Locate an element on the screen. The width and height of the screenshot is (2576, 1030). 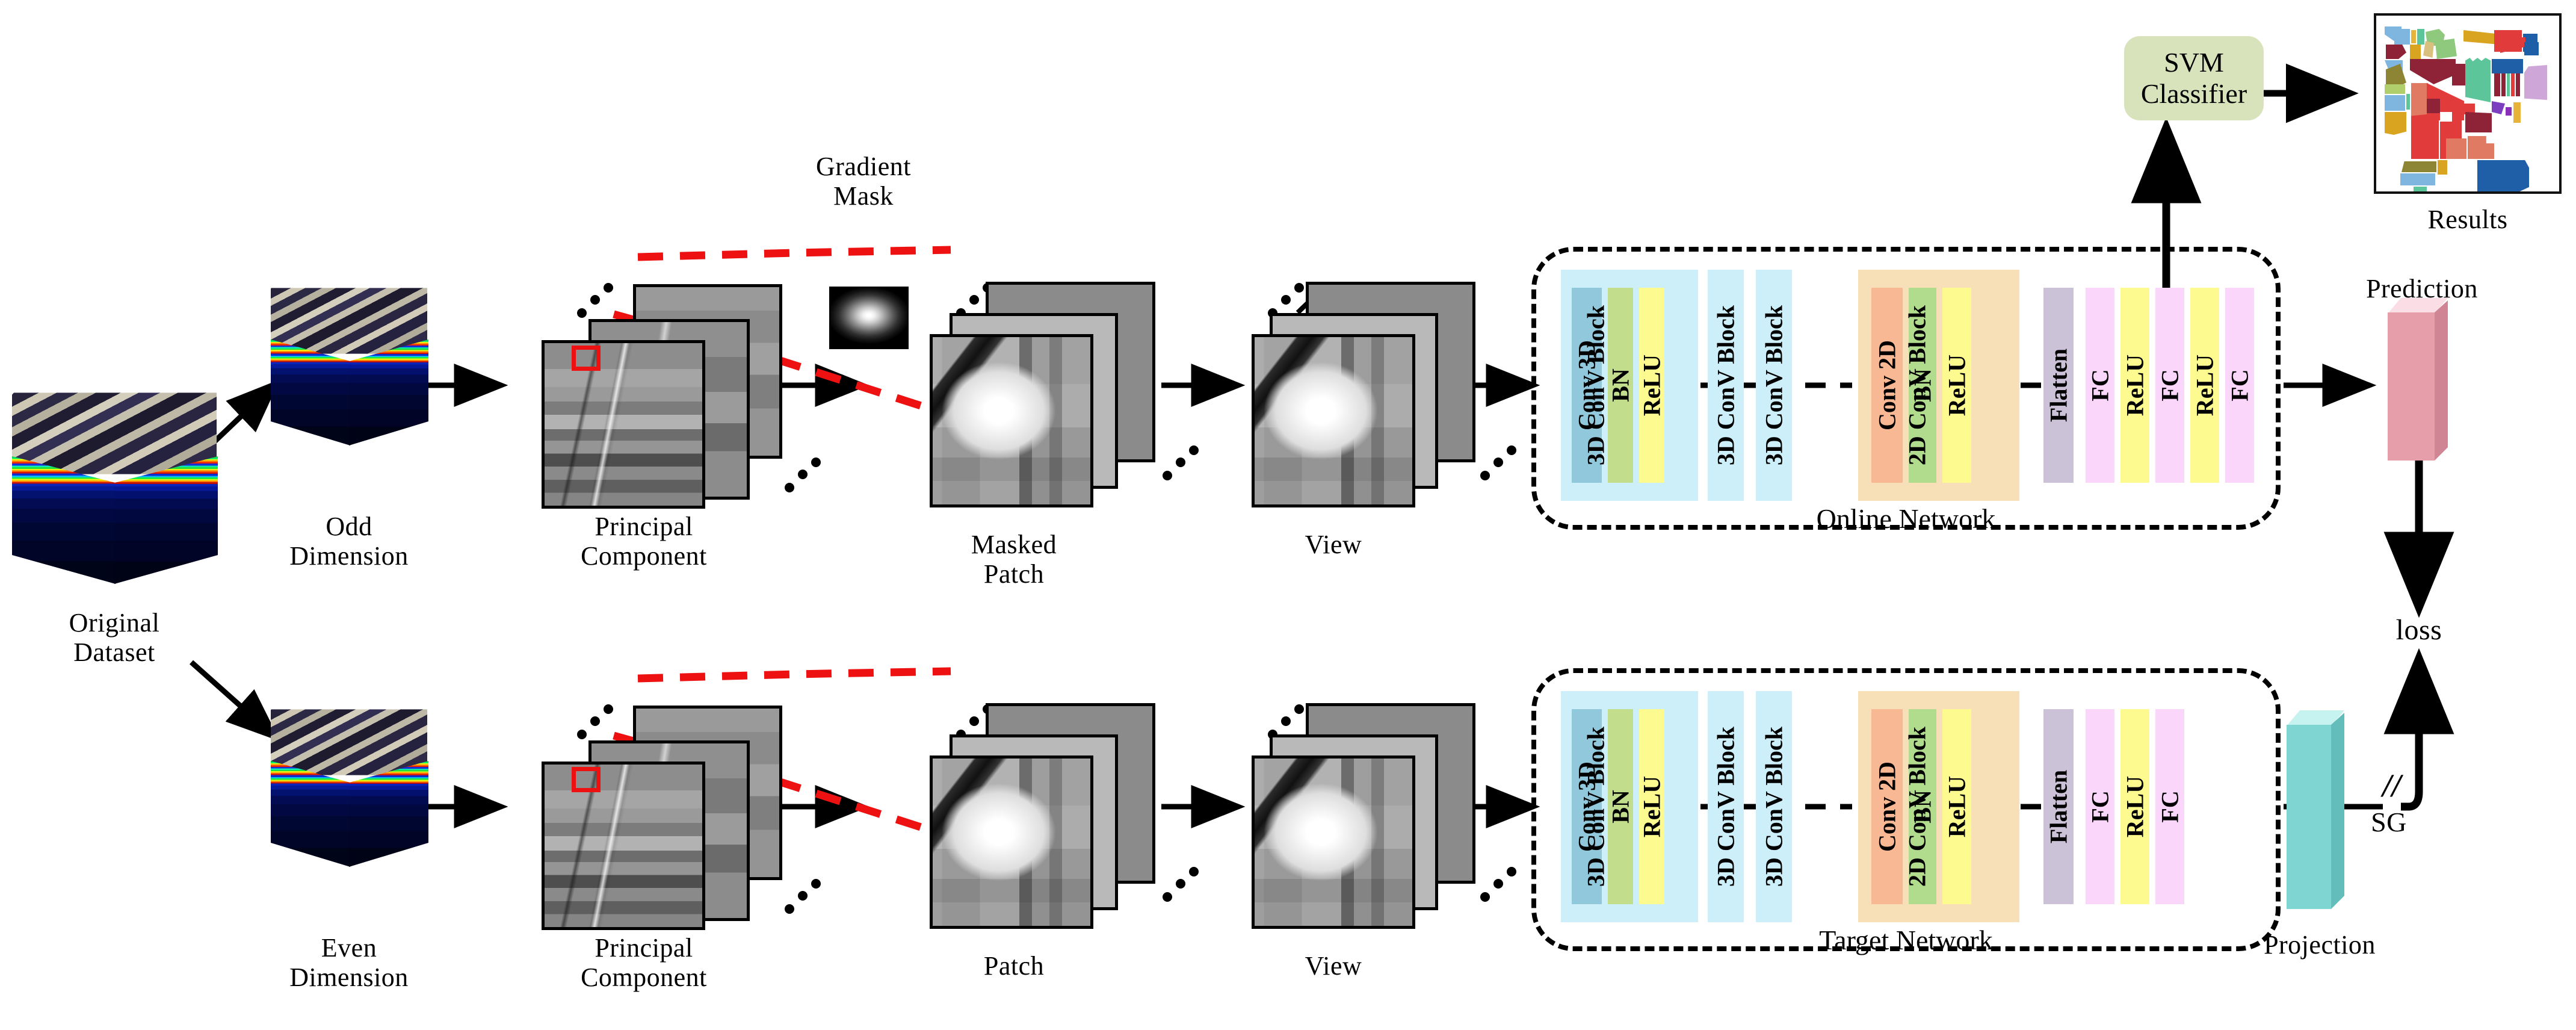
bar-label: BN is located at coordinates (1620, 807).